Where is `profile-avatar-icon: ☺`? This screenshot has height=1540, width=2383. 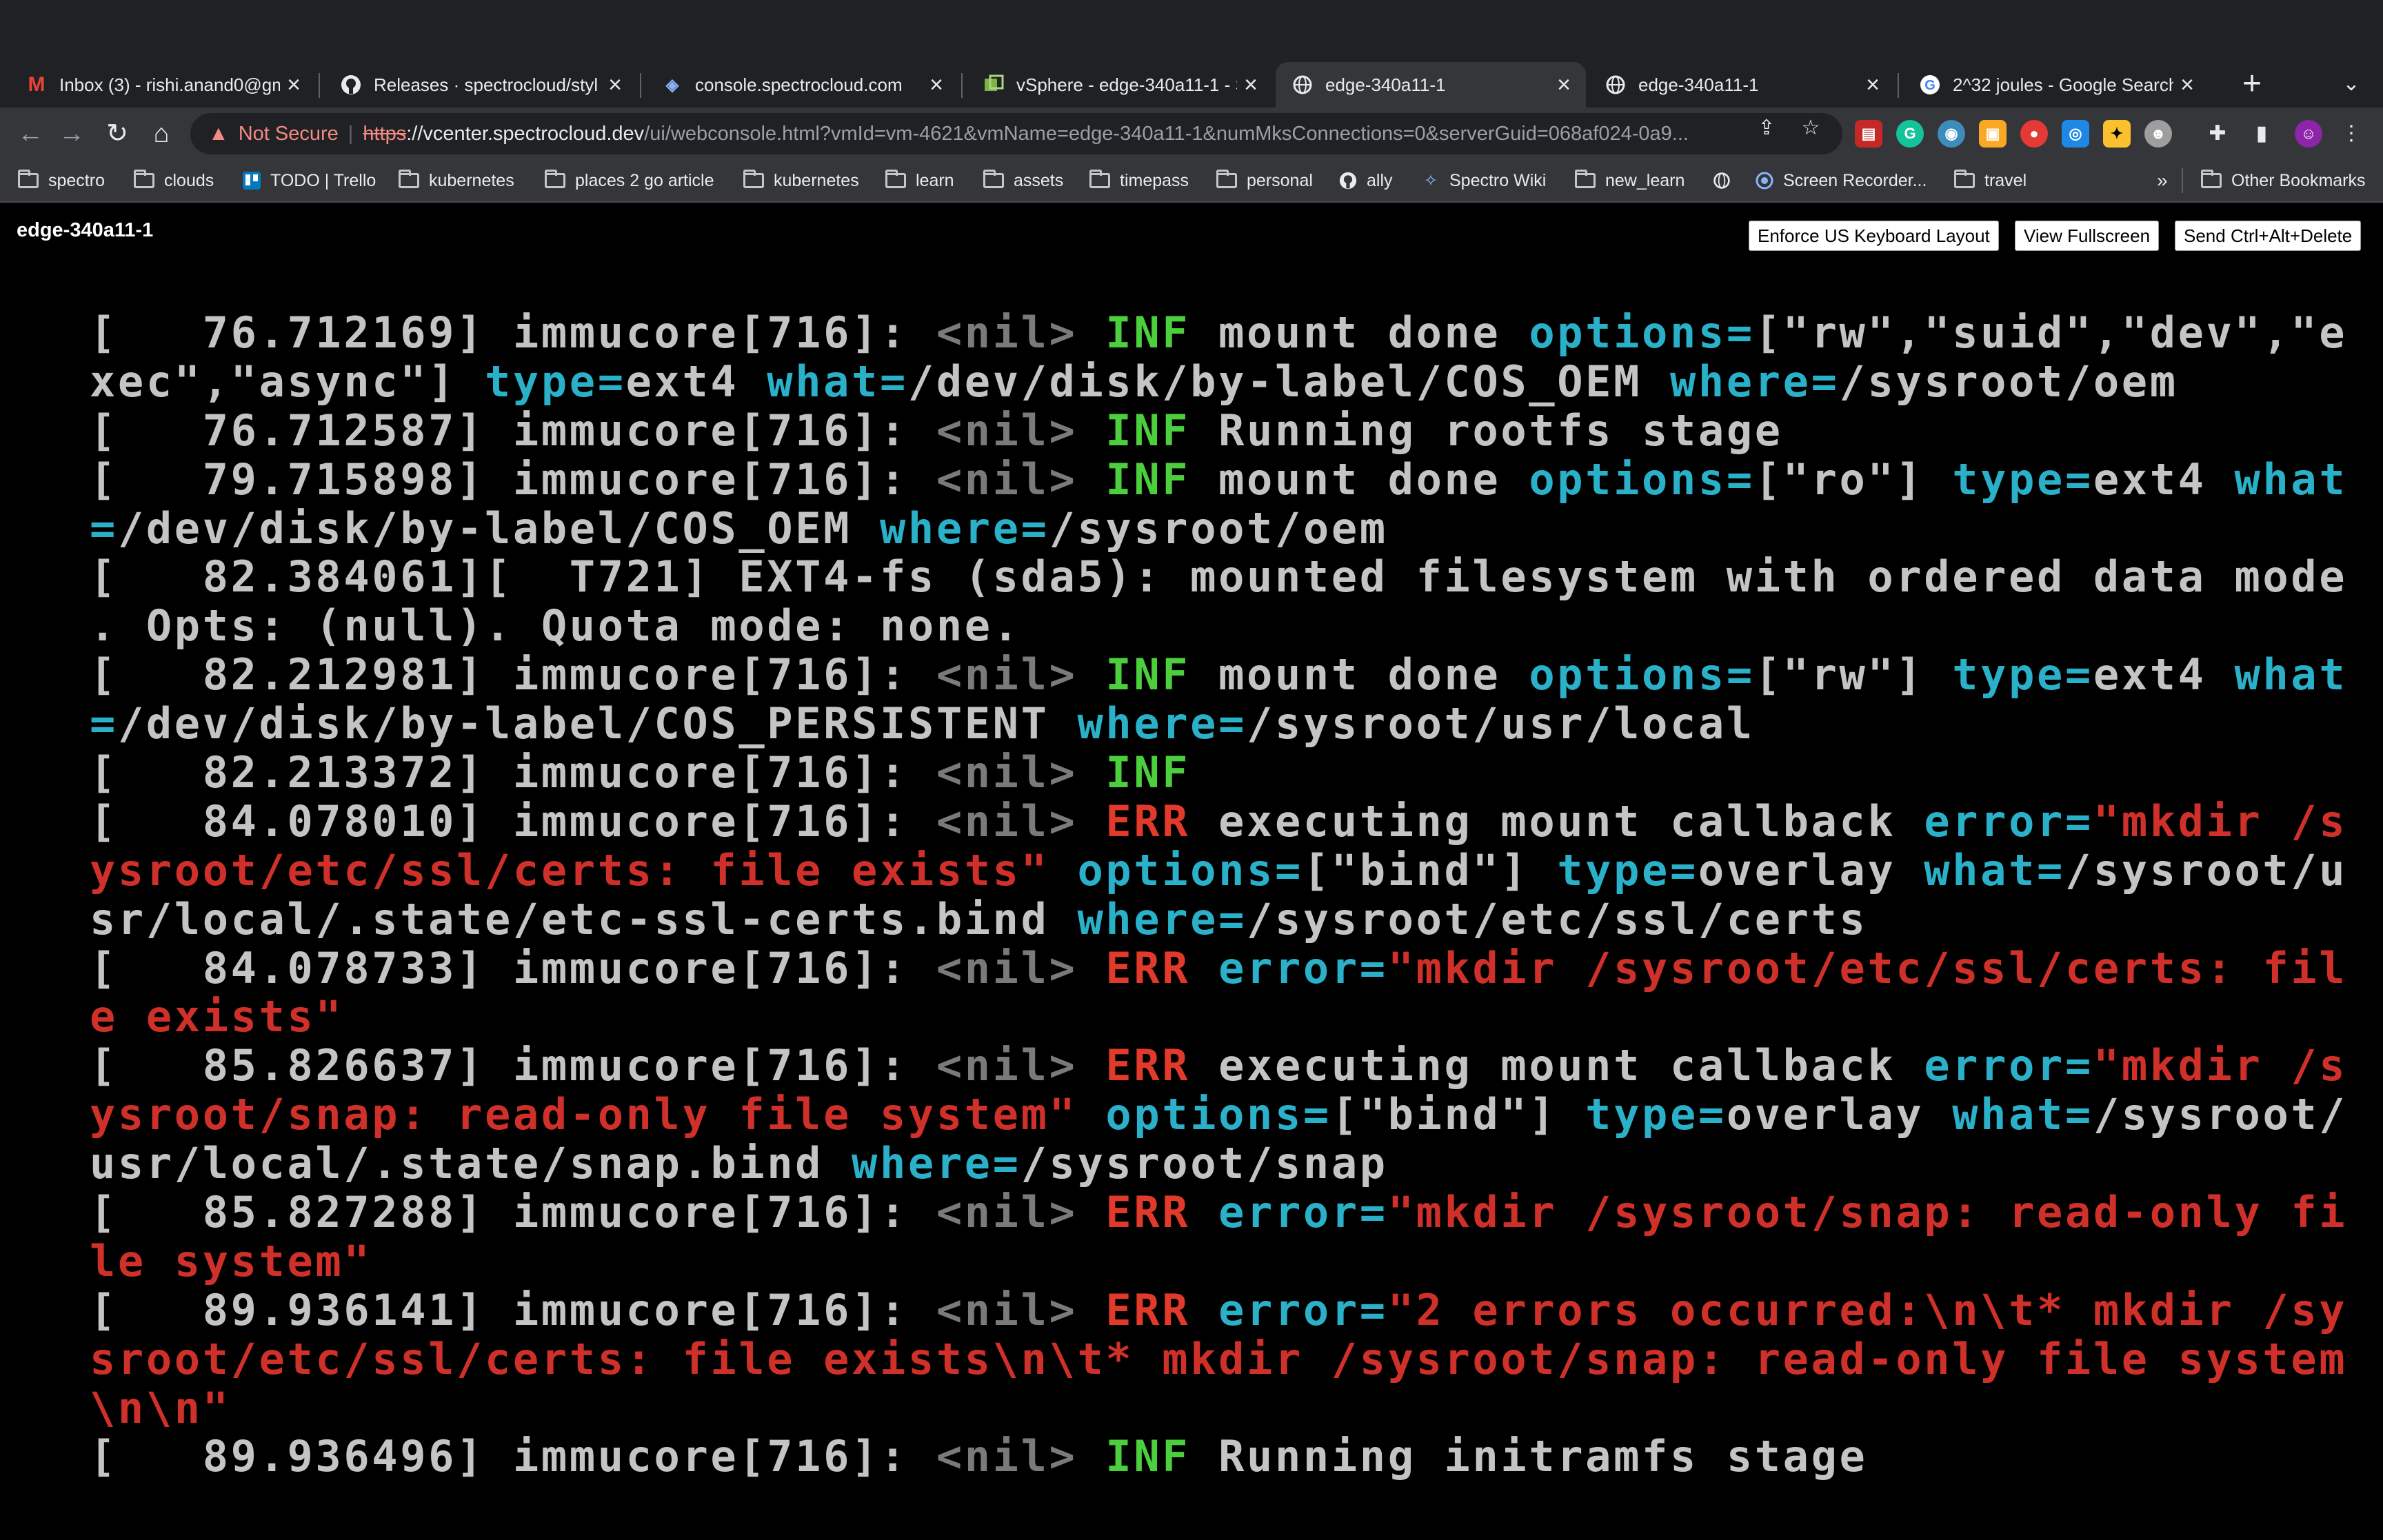
profile-avatar-icon: ☺ is located at coordinates (2308, 134).